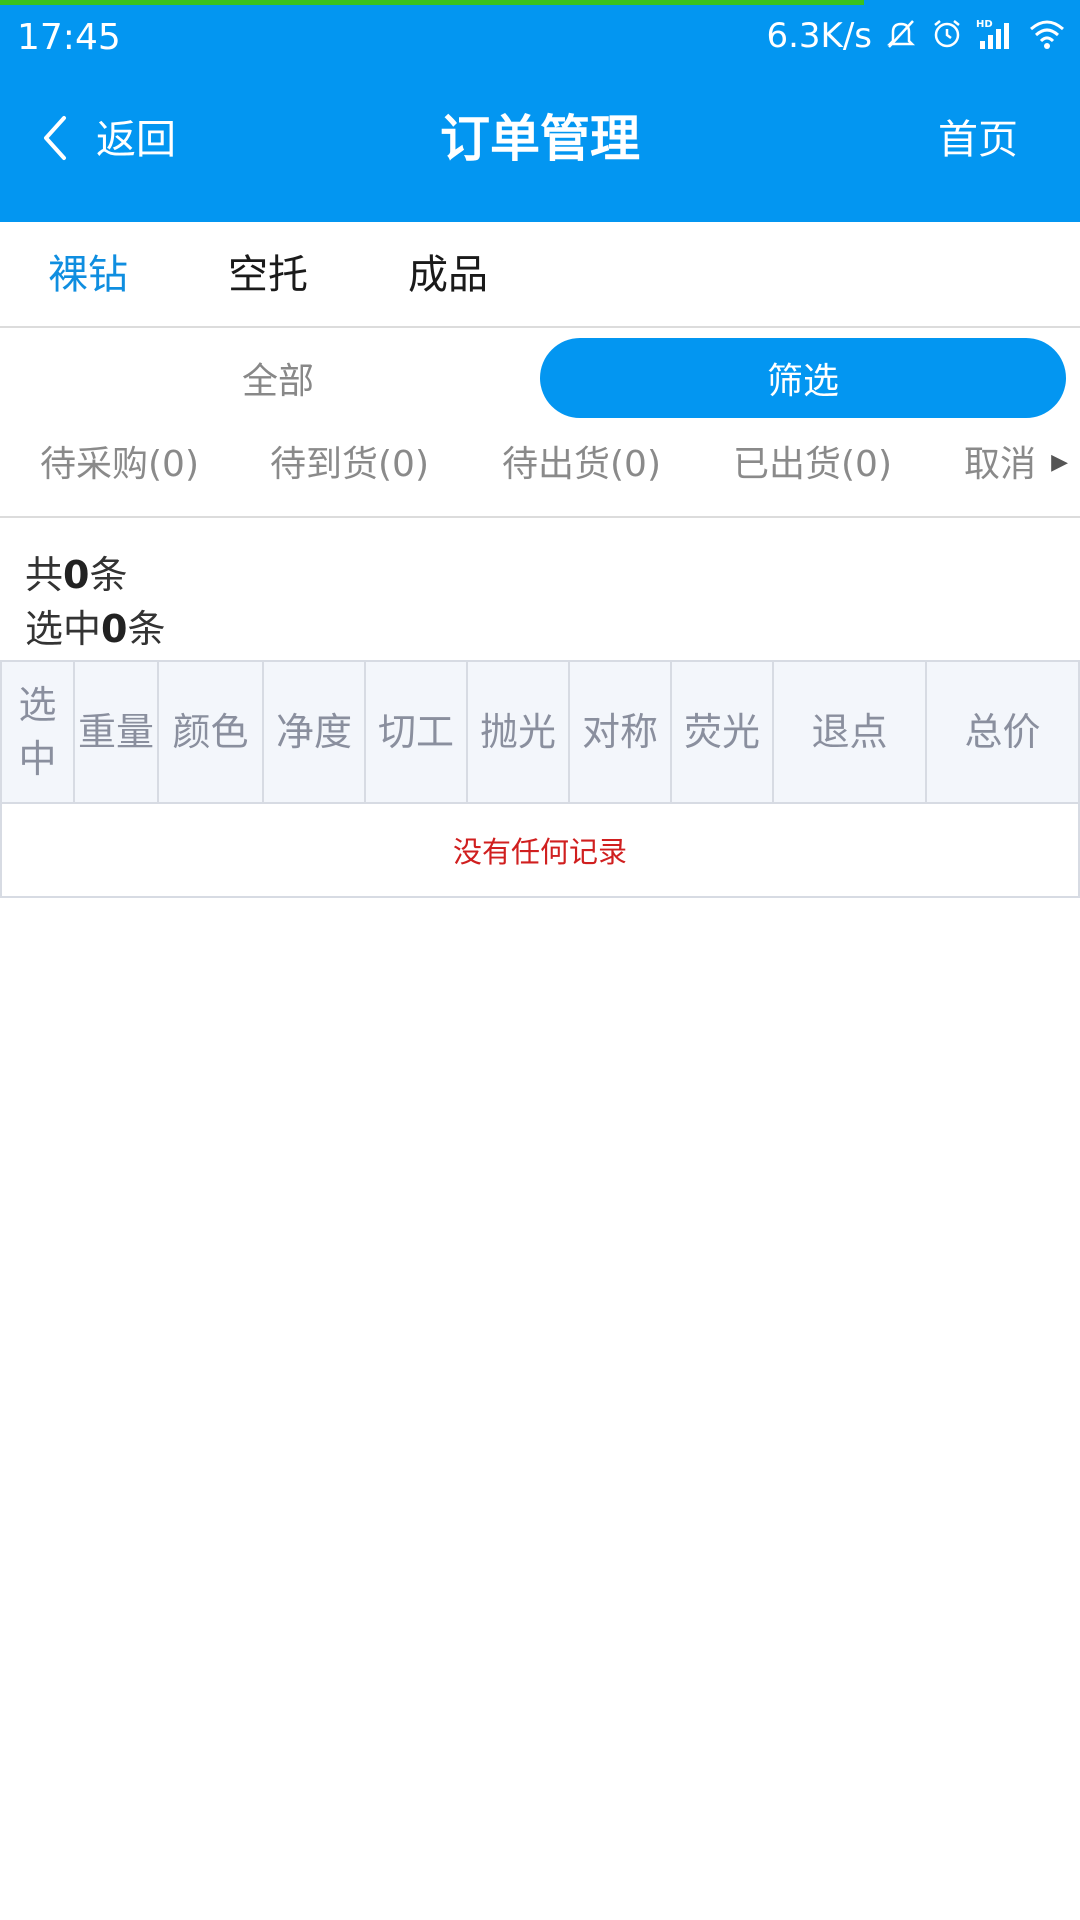 The width and height of the screenshot is (1080, 1920). Describe the element at coordinates (581, 465) in the screenshot. I see `status-tab-pending-shipment: 待出货(0)` at that location.